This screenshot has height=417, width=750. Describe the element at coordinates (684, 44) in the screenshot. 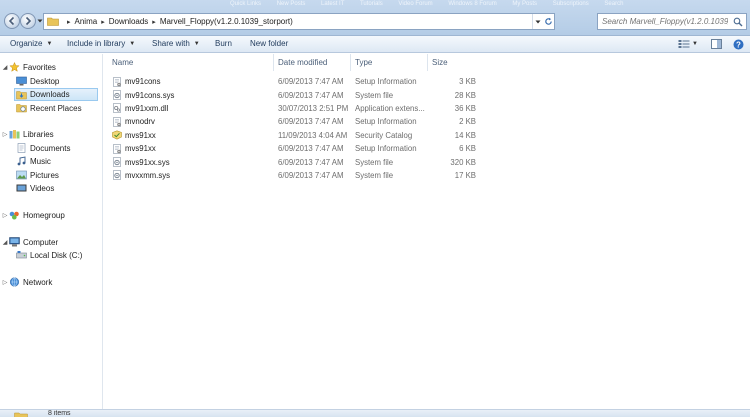

I see `view-list-icon` at that location.